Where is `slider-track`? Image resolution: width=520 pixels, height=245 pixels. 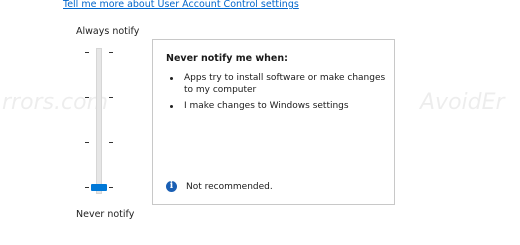
slider-track is located at coordinates (99, 121).